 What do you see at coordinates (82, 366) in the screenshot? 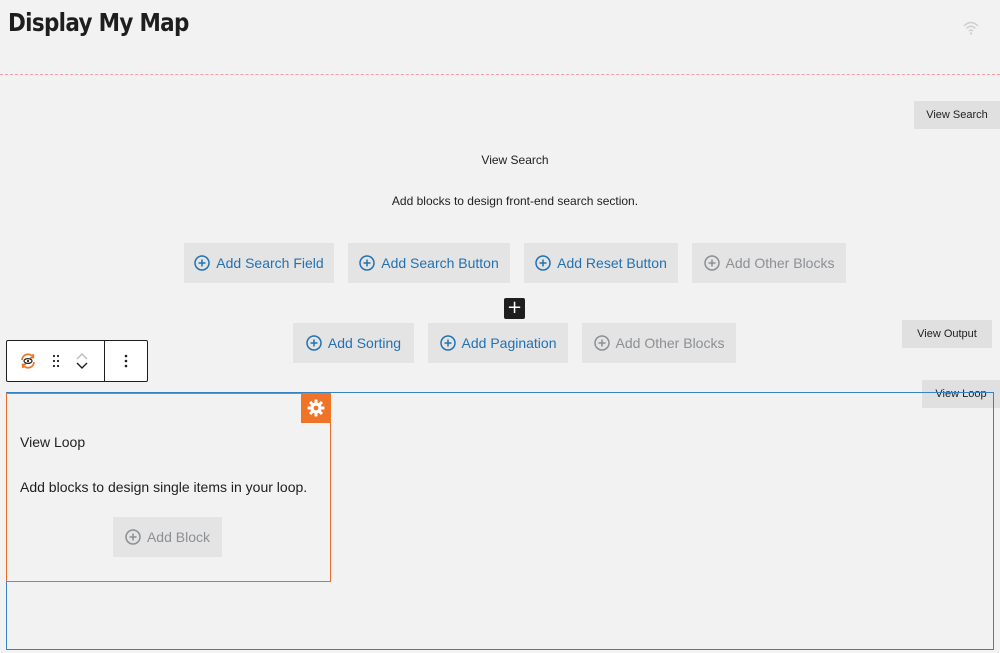
I see `chevron-down-icon` at bounding box center [82, 366].